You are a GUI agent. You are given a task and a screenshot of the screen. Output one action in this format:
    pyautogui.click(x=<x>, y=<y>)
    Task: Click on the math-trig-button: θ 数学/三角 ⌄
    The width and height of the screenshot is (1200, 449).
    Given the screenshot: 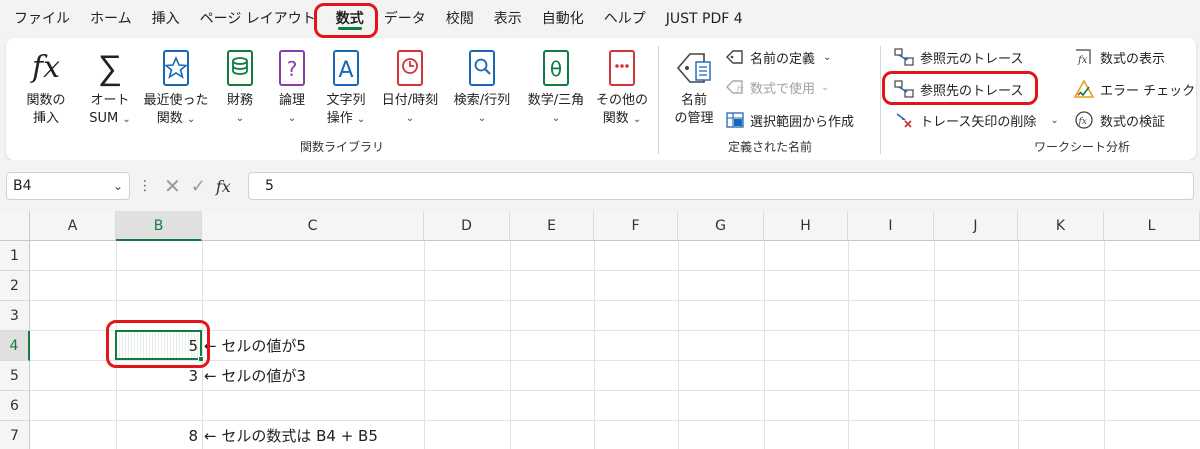 What is the action you would take?
    pyautogui.click(x=556, y=86)
    